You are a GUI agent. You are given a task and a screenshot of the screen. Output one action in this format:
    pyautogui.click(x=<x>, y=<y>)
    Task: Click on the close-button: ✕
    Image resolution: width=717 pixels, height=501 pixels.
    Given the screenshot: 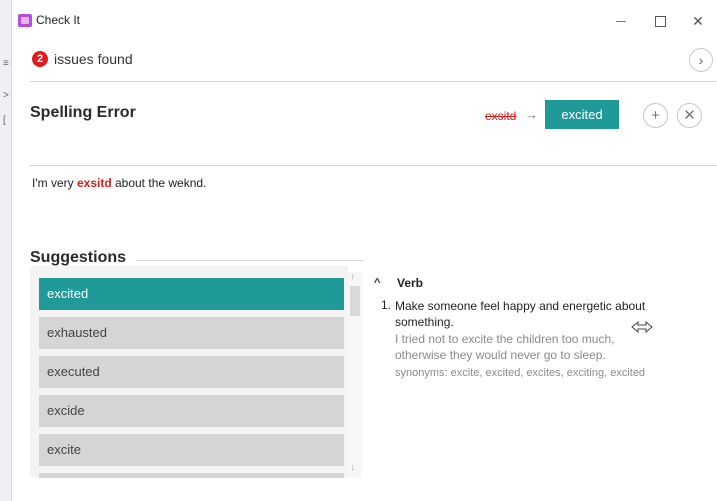 What is the action you would take?
    pyautogui.click(x=698, y=21)
    